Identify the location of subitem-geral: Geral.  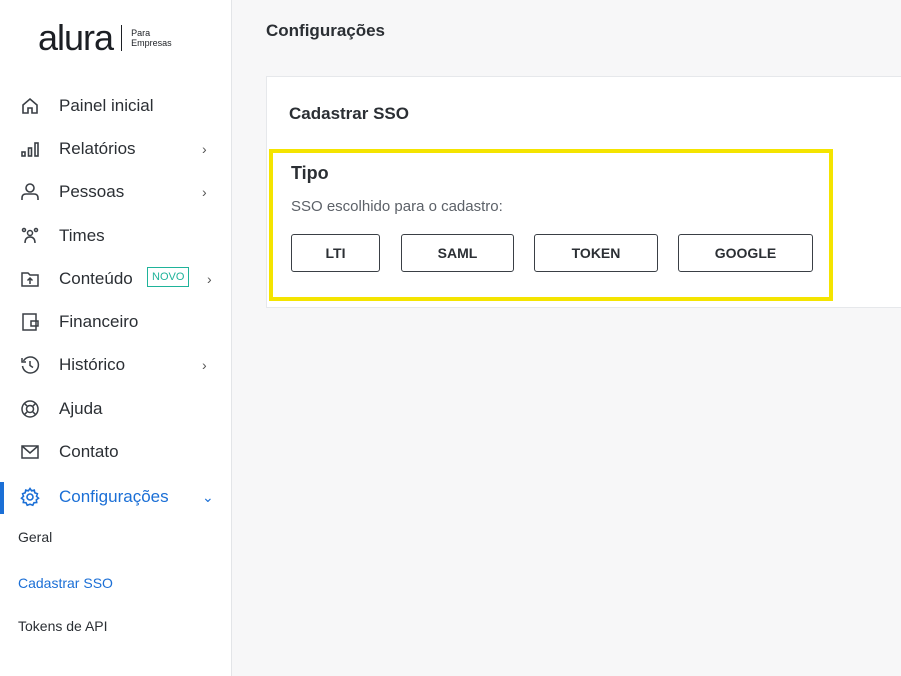
(35, 537).